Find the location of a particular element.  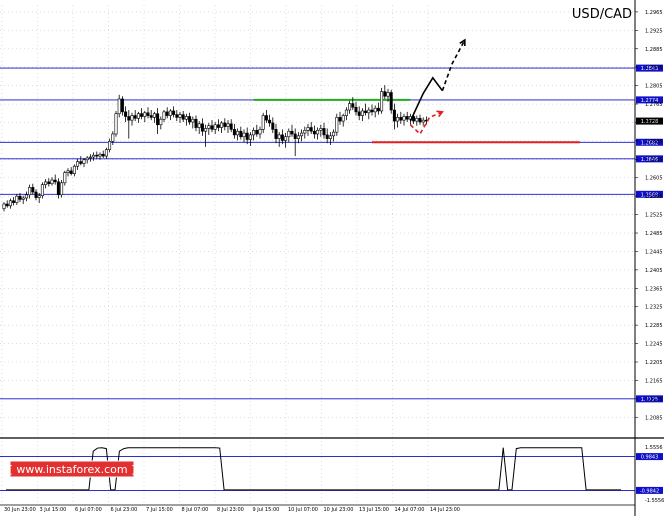

watermark-text: [ www.instaforex.com ] is located at coordinates (72, 469).